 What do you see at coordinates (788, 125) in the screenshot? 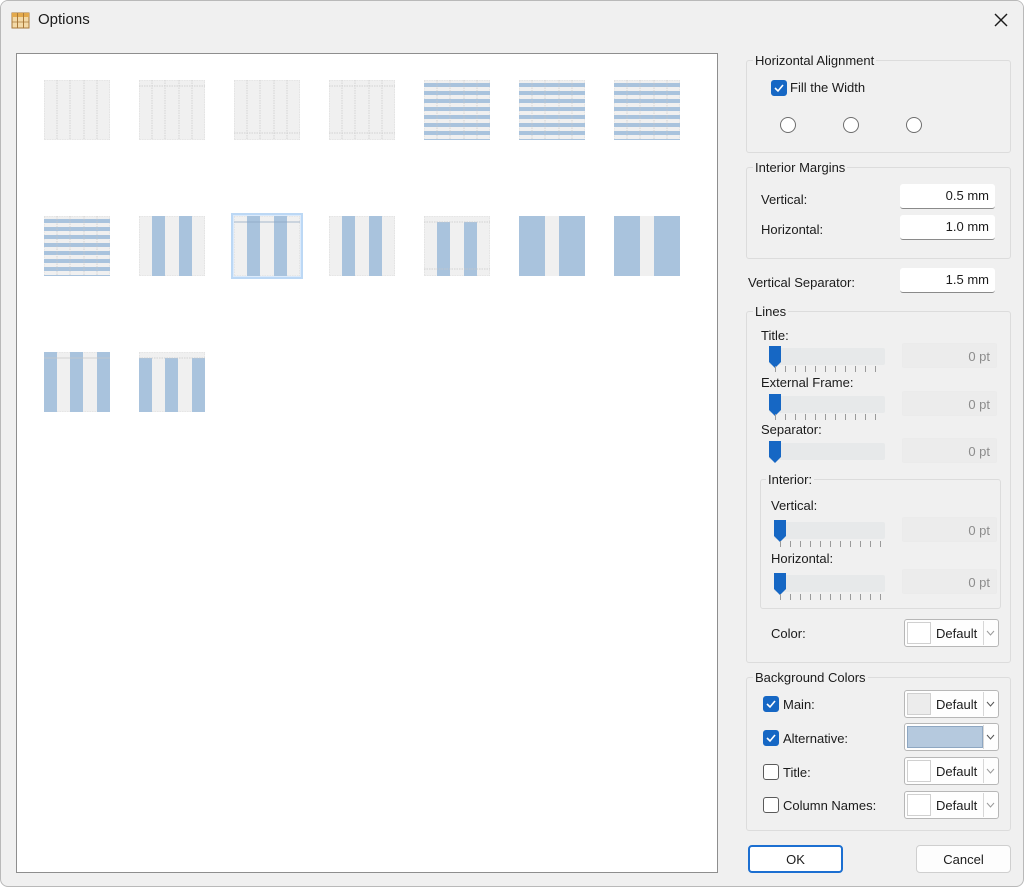
I see `align-left-radio` at bounding box center [788, 125].